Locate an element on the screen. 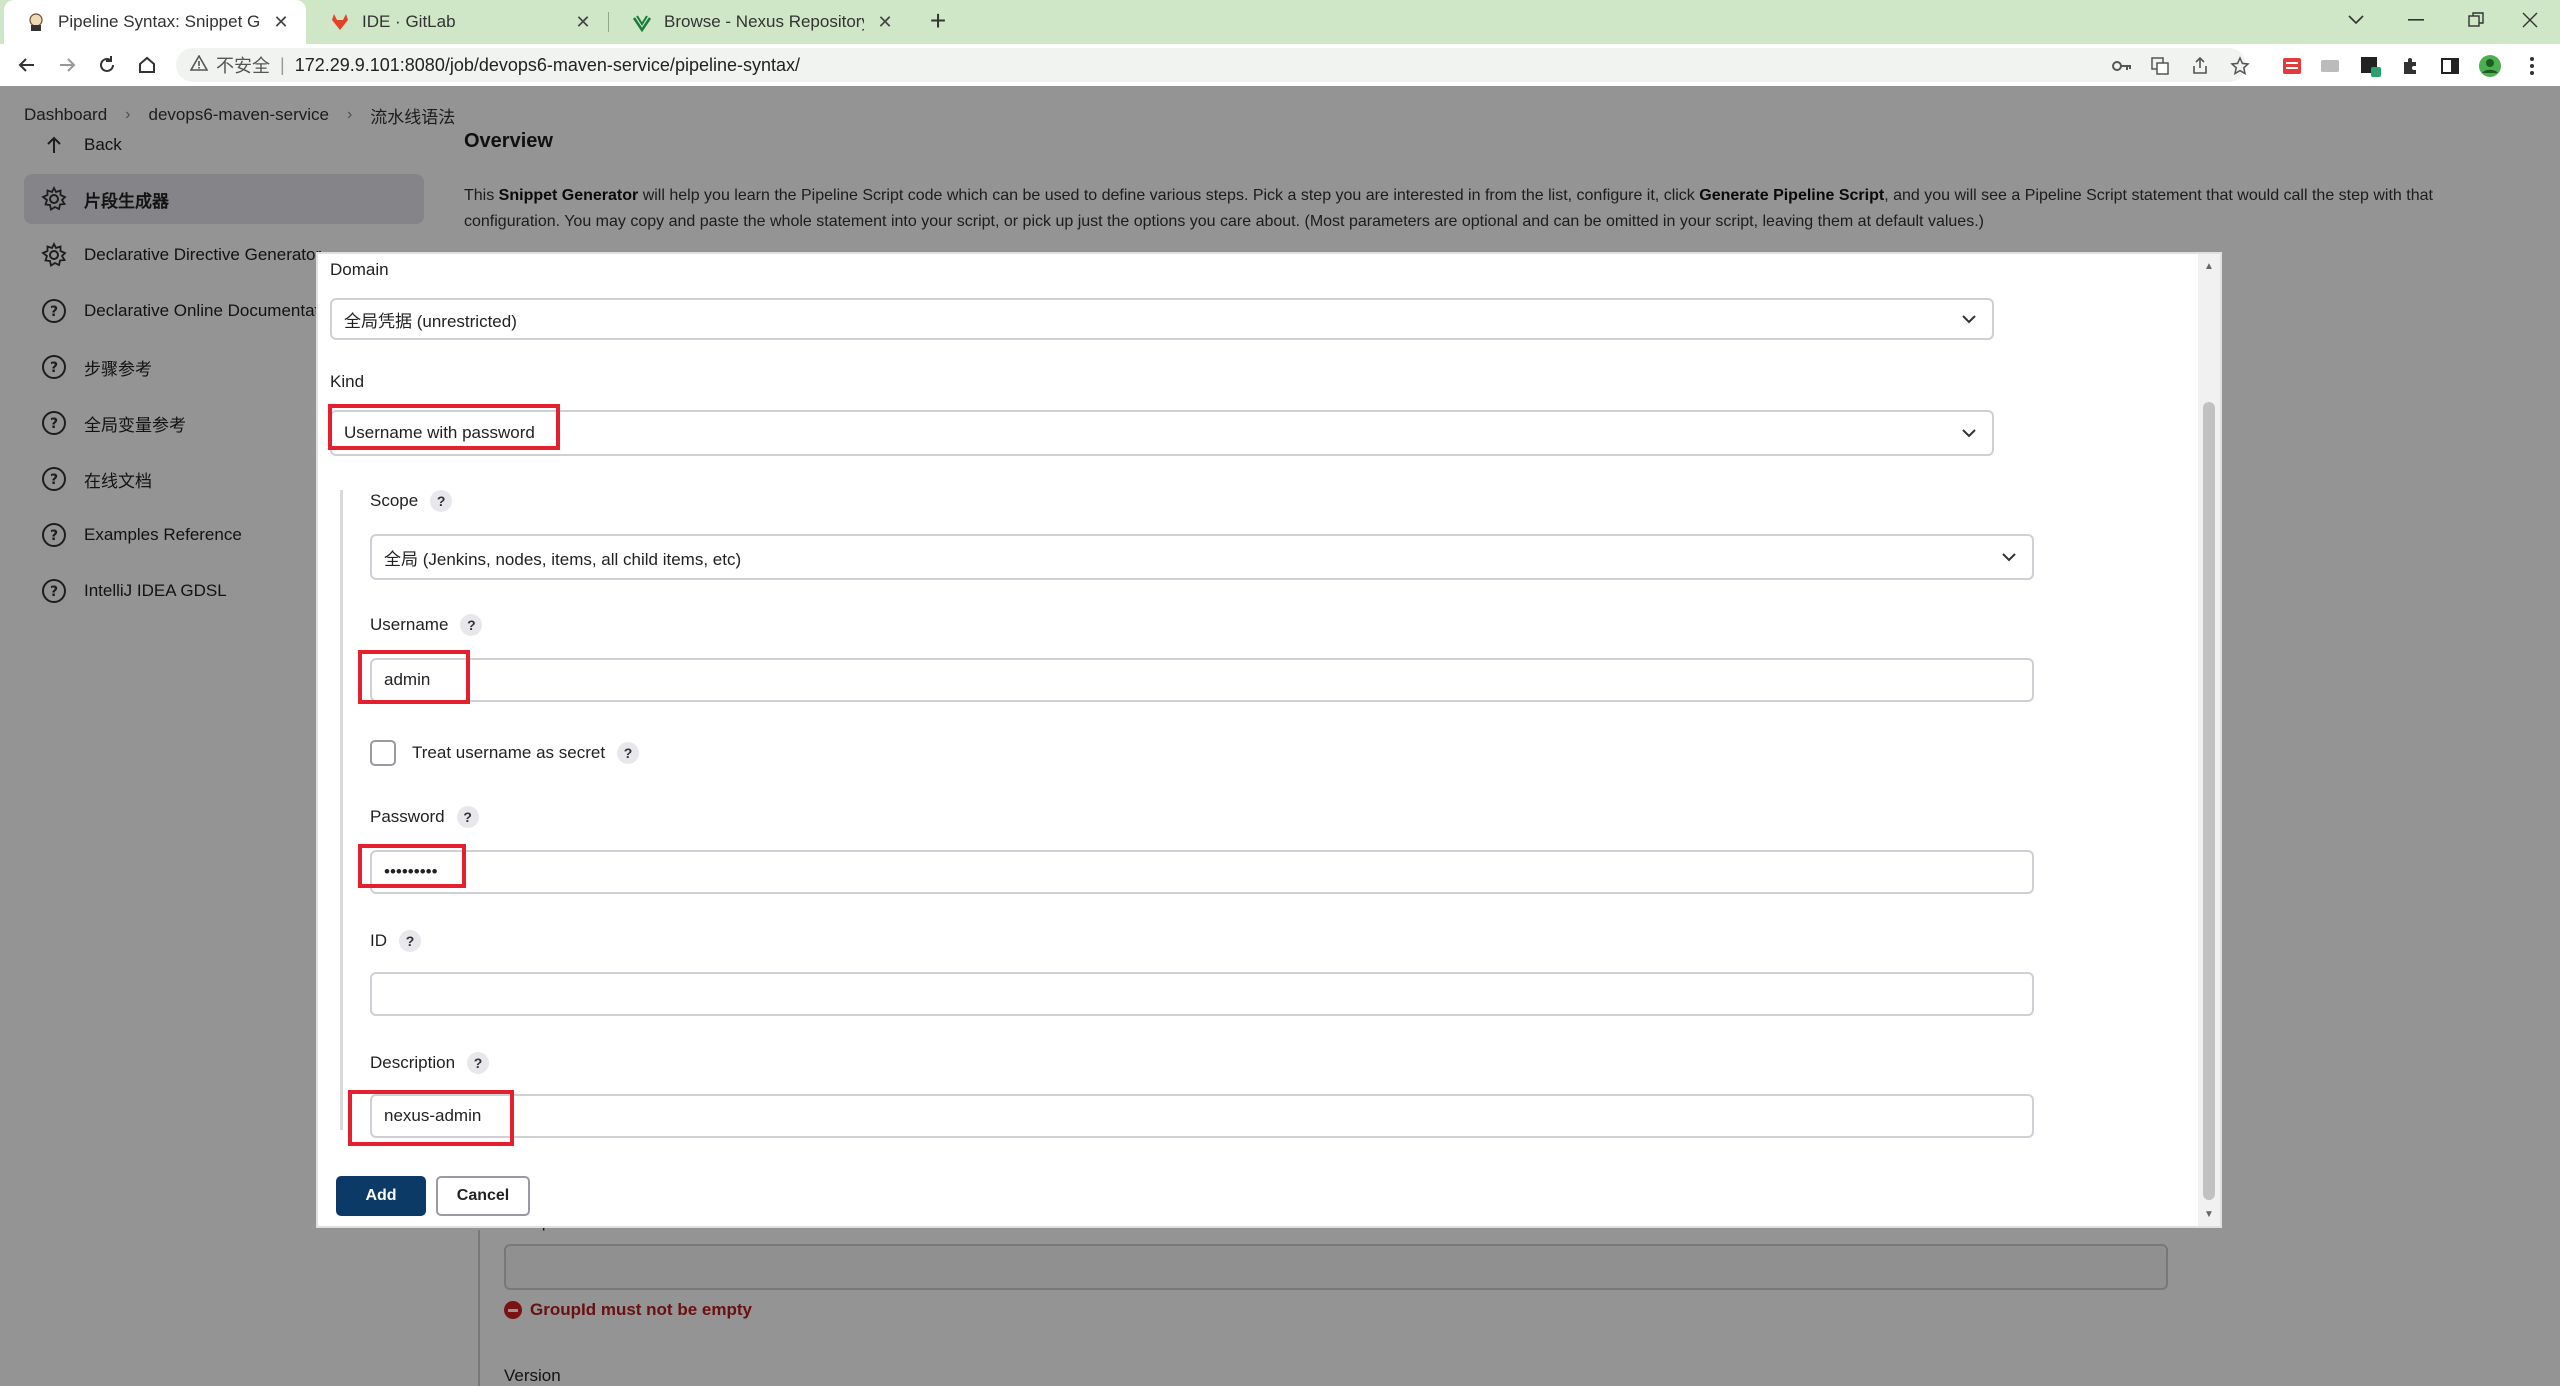  tab-gitlab: IDE · GitLab ✕ is located at coordinates (458, 22).